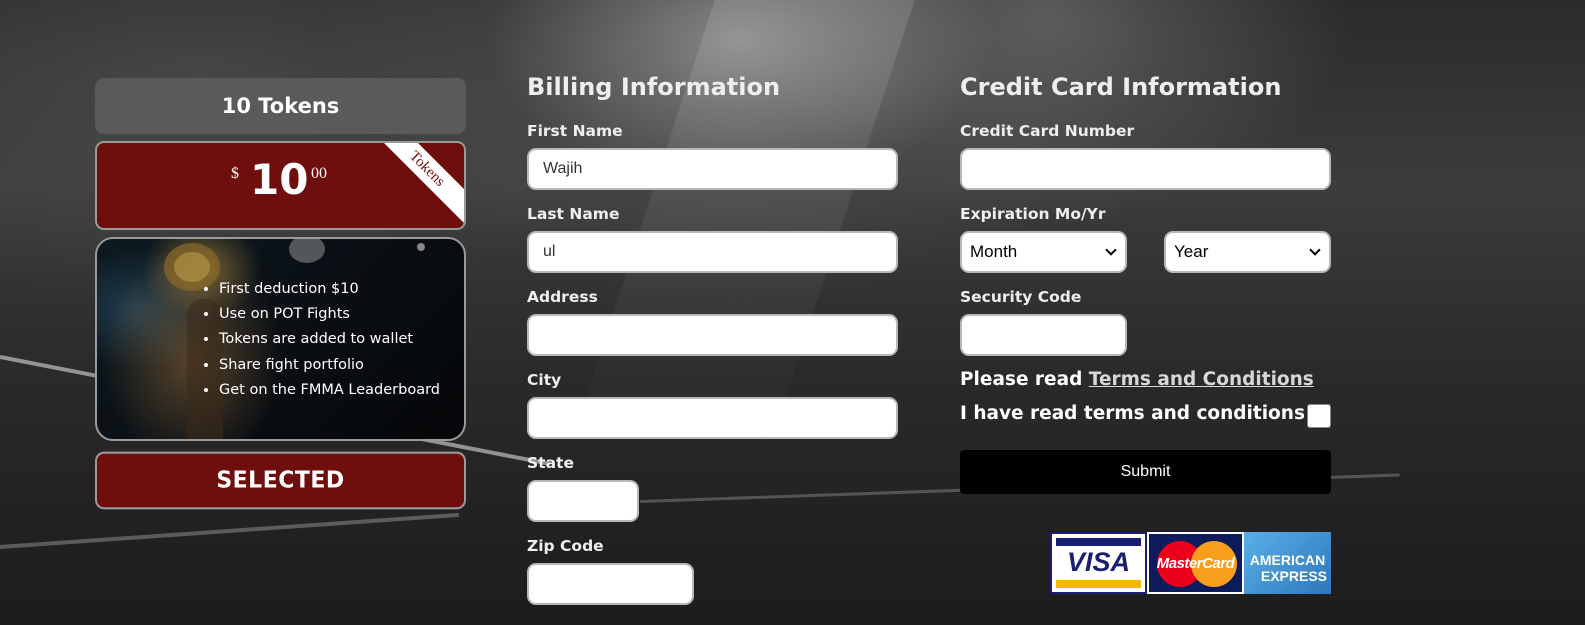 The image size is (1585, 625). Describe the element at coordinates (1033, 214) in the screenshot. I see `expiration-label: Expiration Mo/Yr` at that location.